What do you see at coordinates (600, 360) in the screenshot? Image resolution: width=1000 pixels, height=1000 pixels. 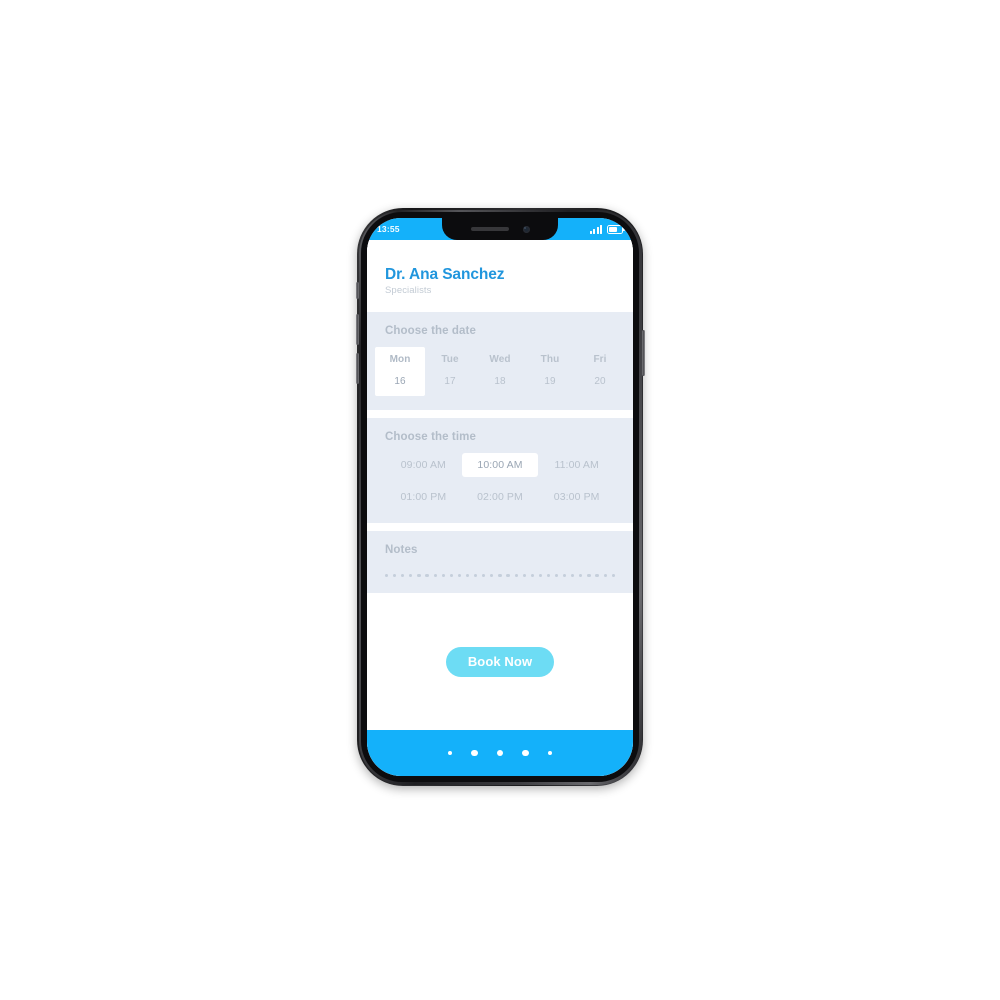 I see `date-option-dow: Fri` at bounding box center [600, 360].